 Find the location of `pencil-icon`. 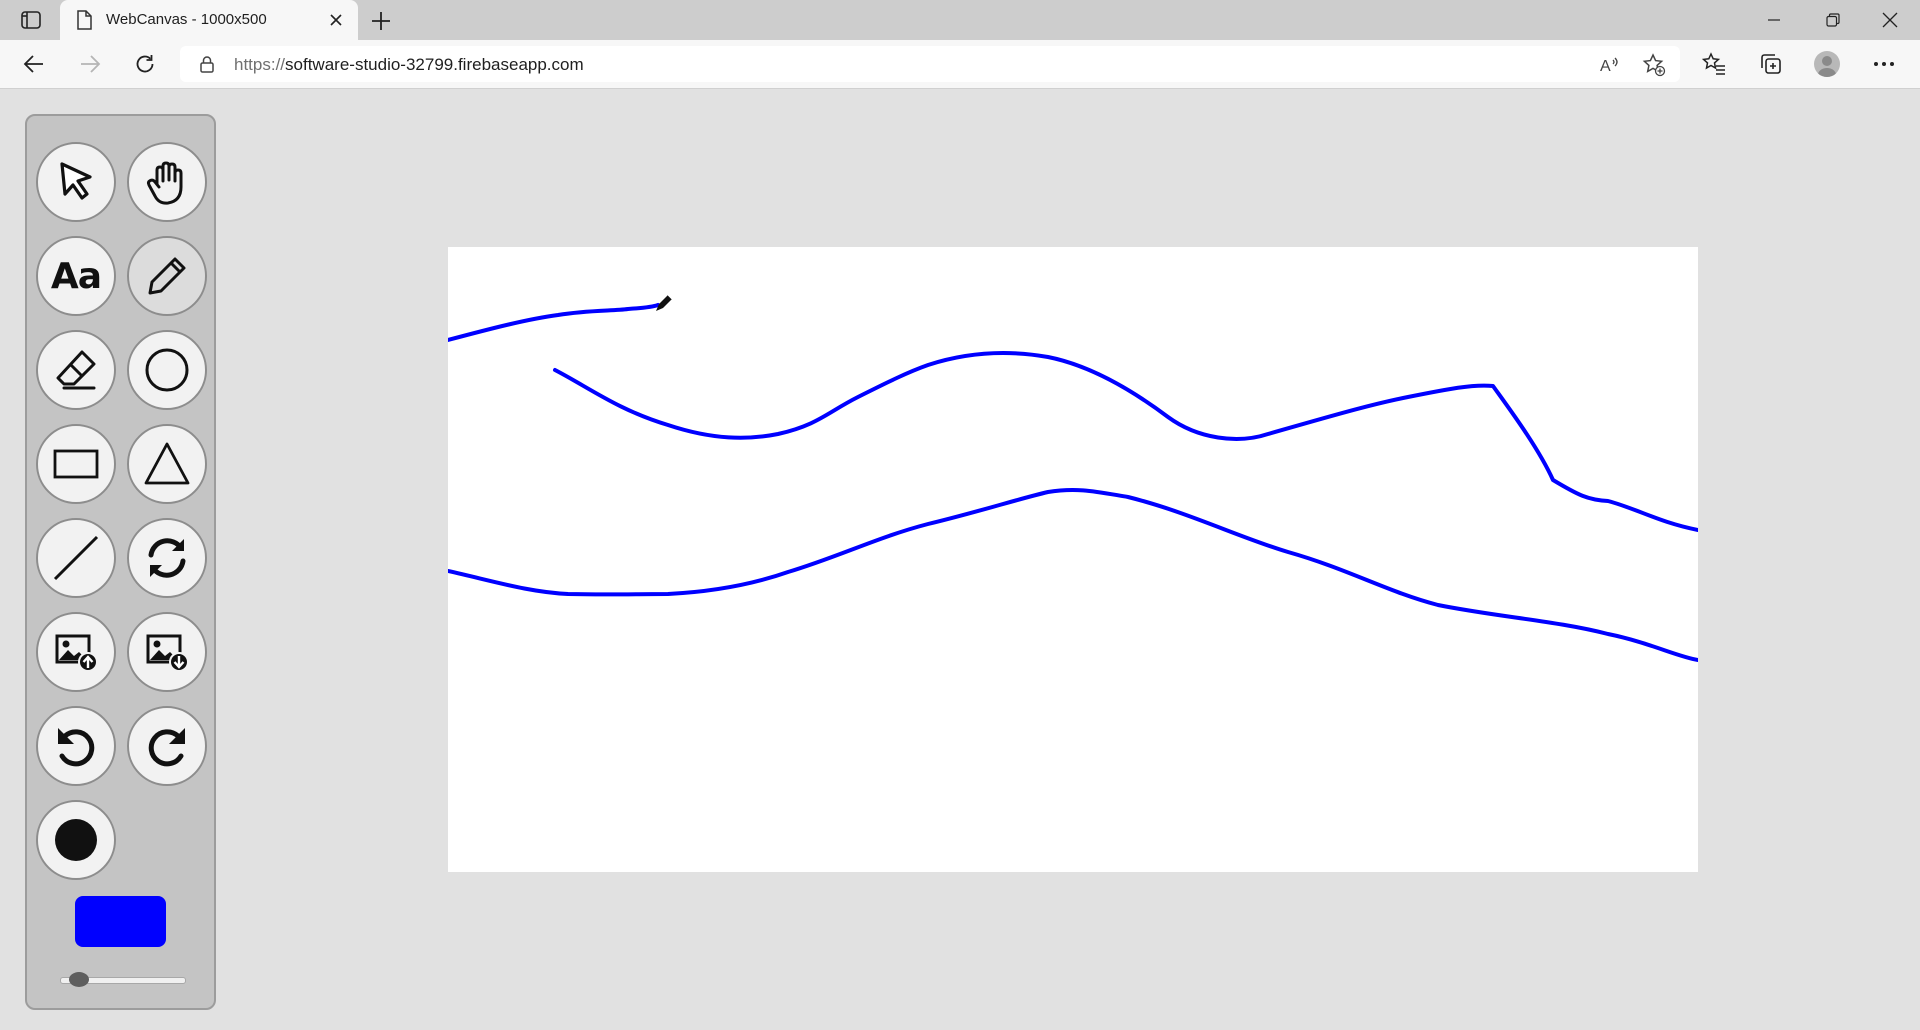

pencil-icon is located at coordinates (167, 276).